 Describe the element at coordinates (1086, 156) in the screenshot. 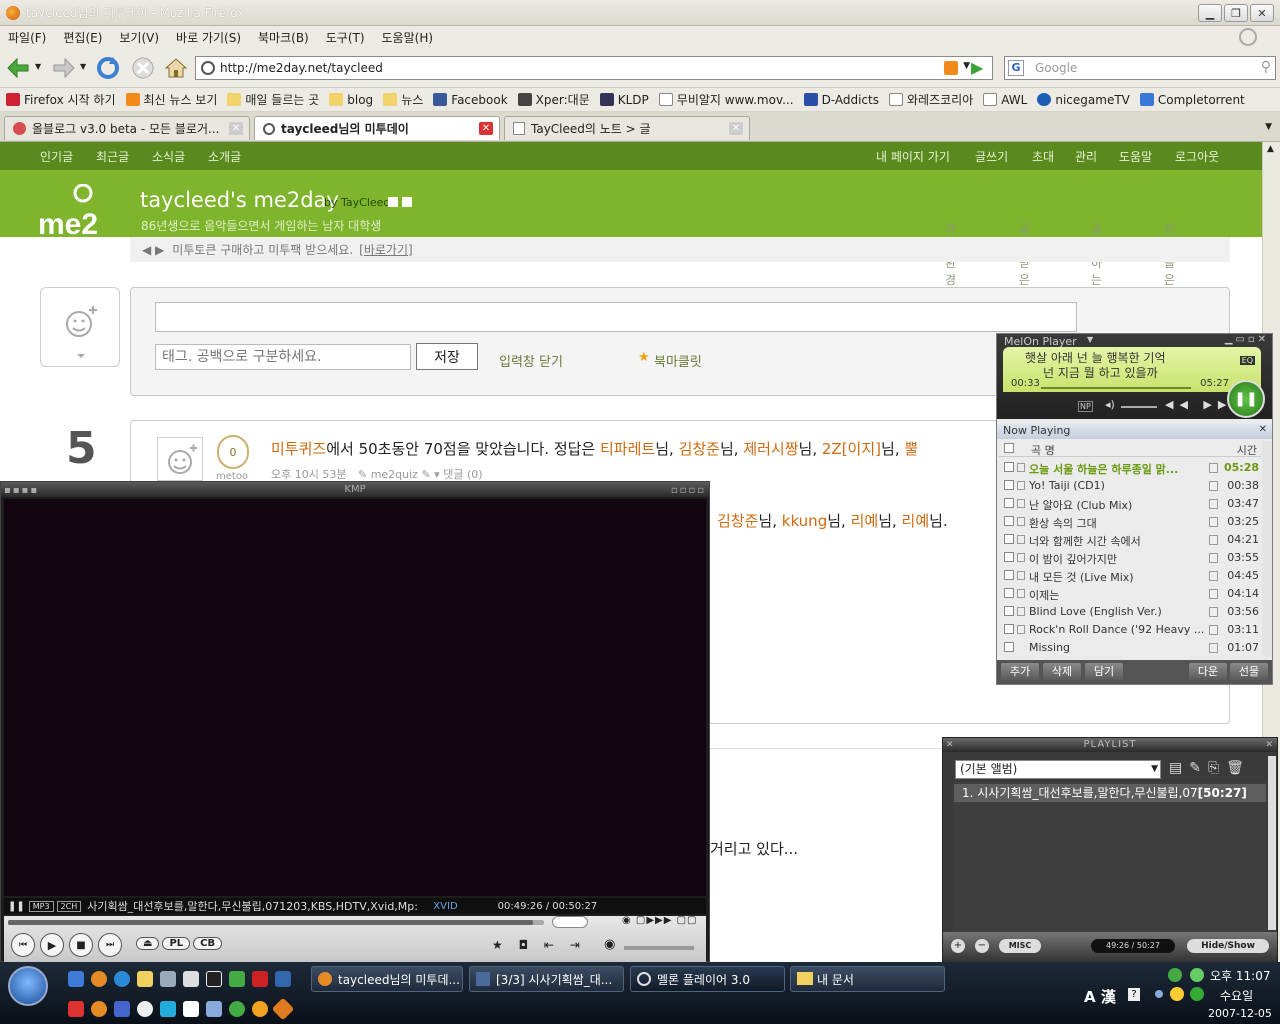

I see `nav-manage: 관리` at that location.